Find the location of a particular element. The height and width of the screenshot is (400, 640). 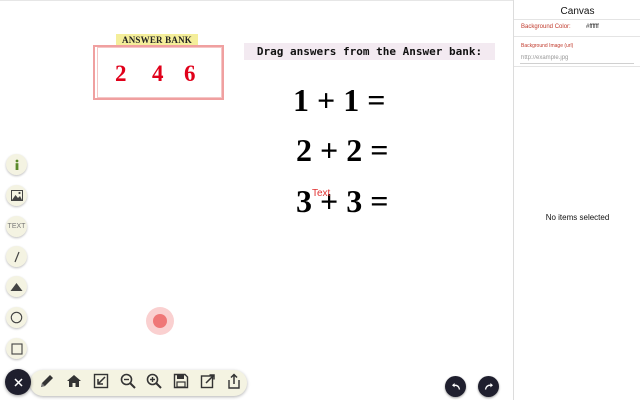

touch-cursor is located at coordinates (160, 321).